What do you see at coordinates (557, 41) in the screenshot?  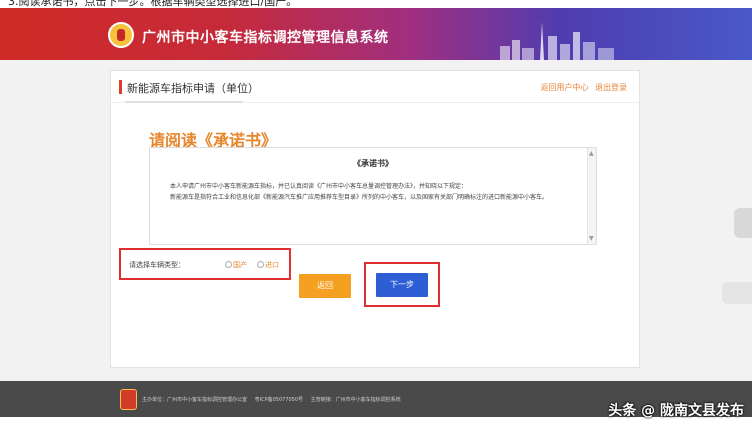 I see `city-skyline-icon` at bounding box center [557, 41].